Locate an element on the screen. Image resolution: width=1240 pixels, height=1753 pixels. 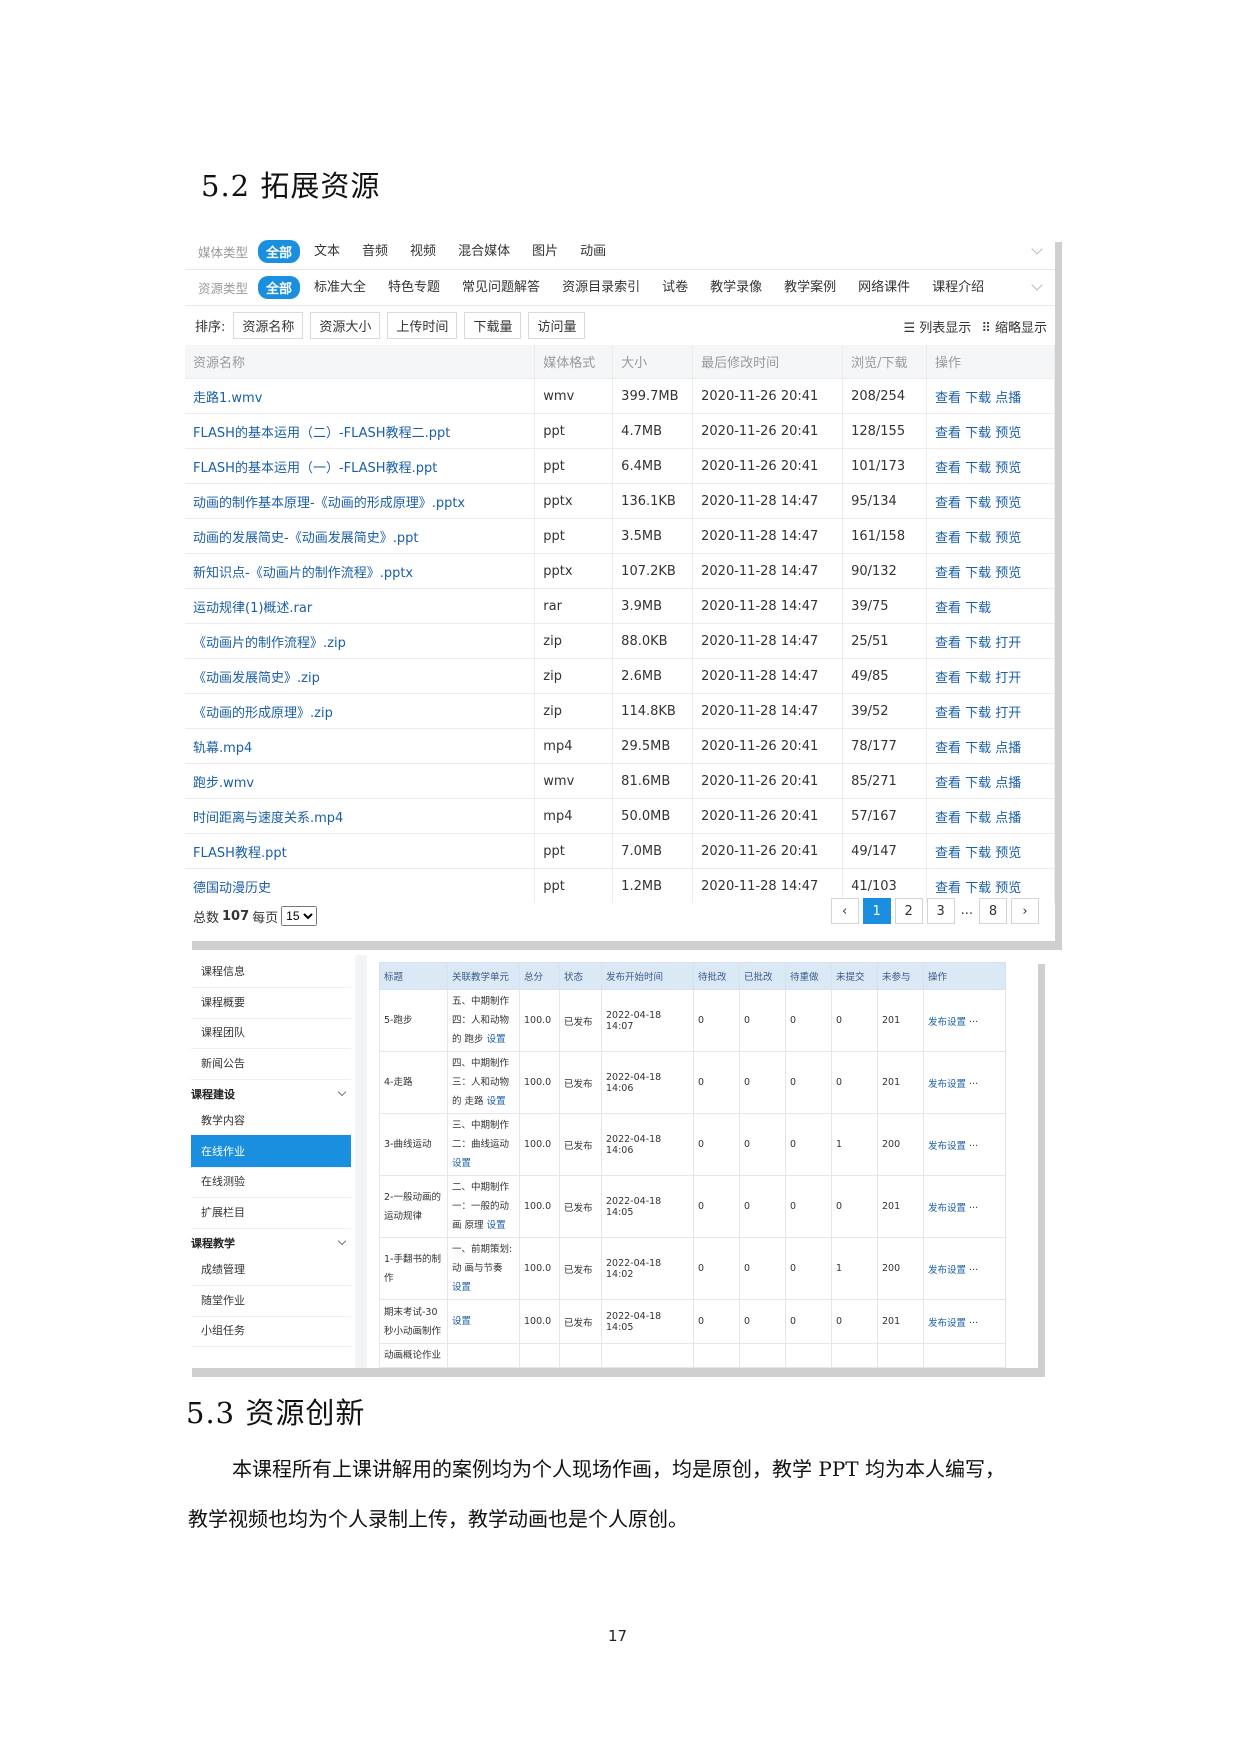
resource-name-link: 跑步.wmv is located at coordinates (360, 781).